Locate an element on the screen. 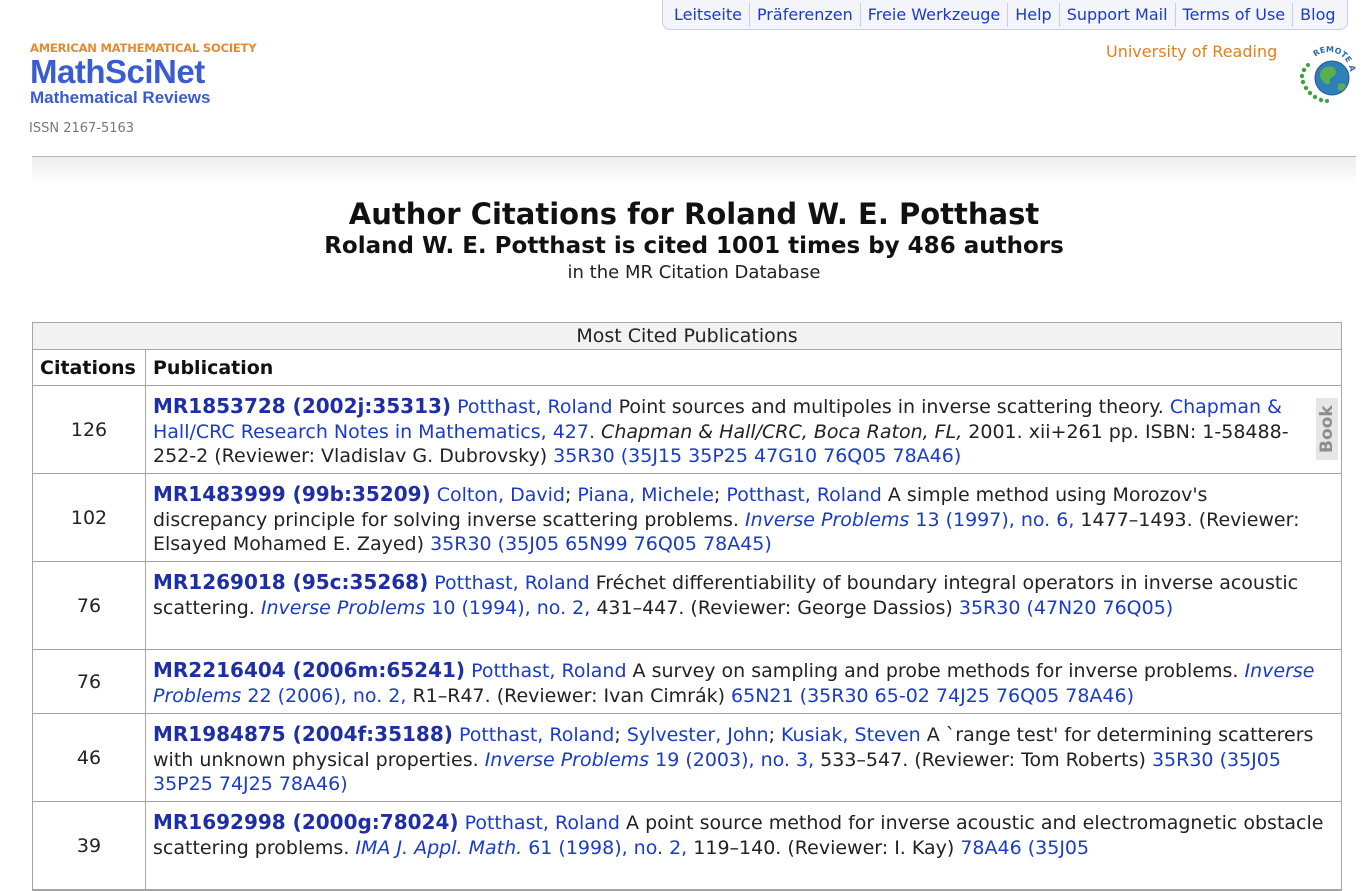 The image size is (1368, 891). classification-link: 35R30 (47N20 76Q05) is located at coordinates (1066, 608).